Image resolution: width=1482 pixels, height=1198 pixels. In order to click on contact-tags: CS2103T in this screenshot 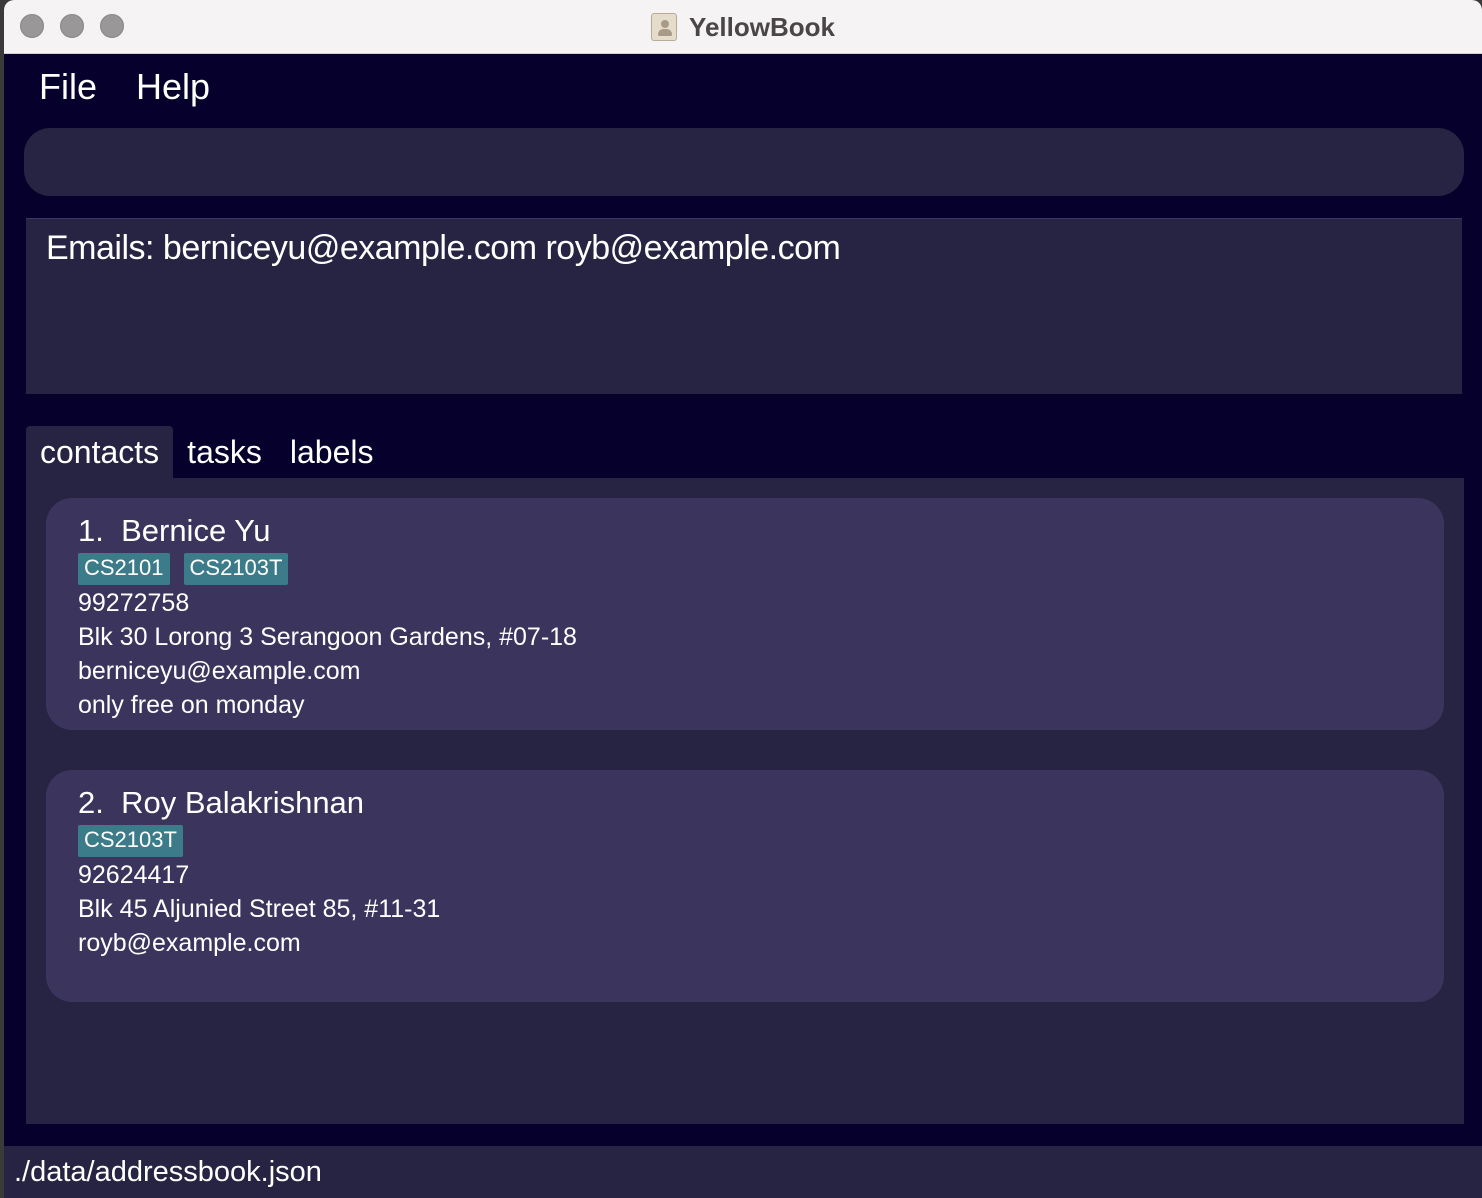, I will do `click(745, 841)`.